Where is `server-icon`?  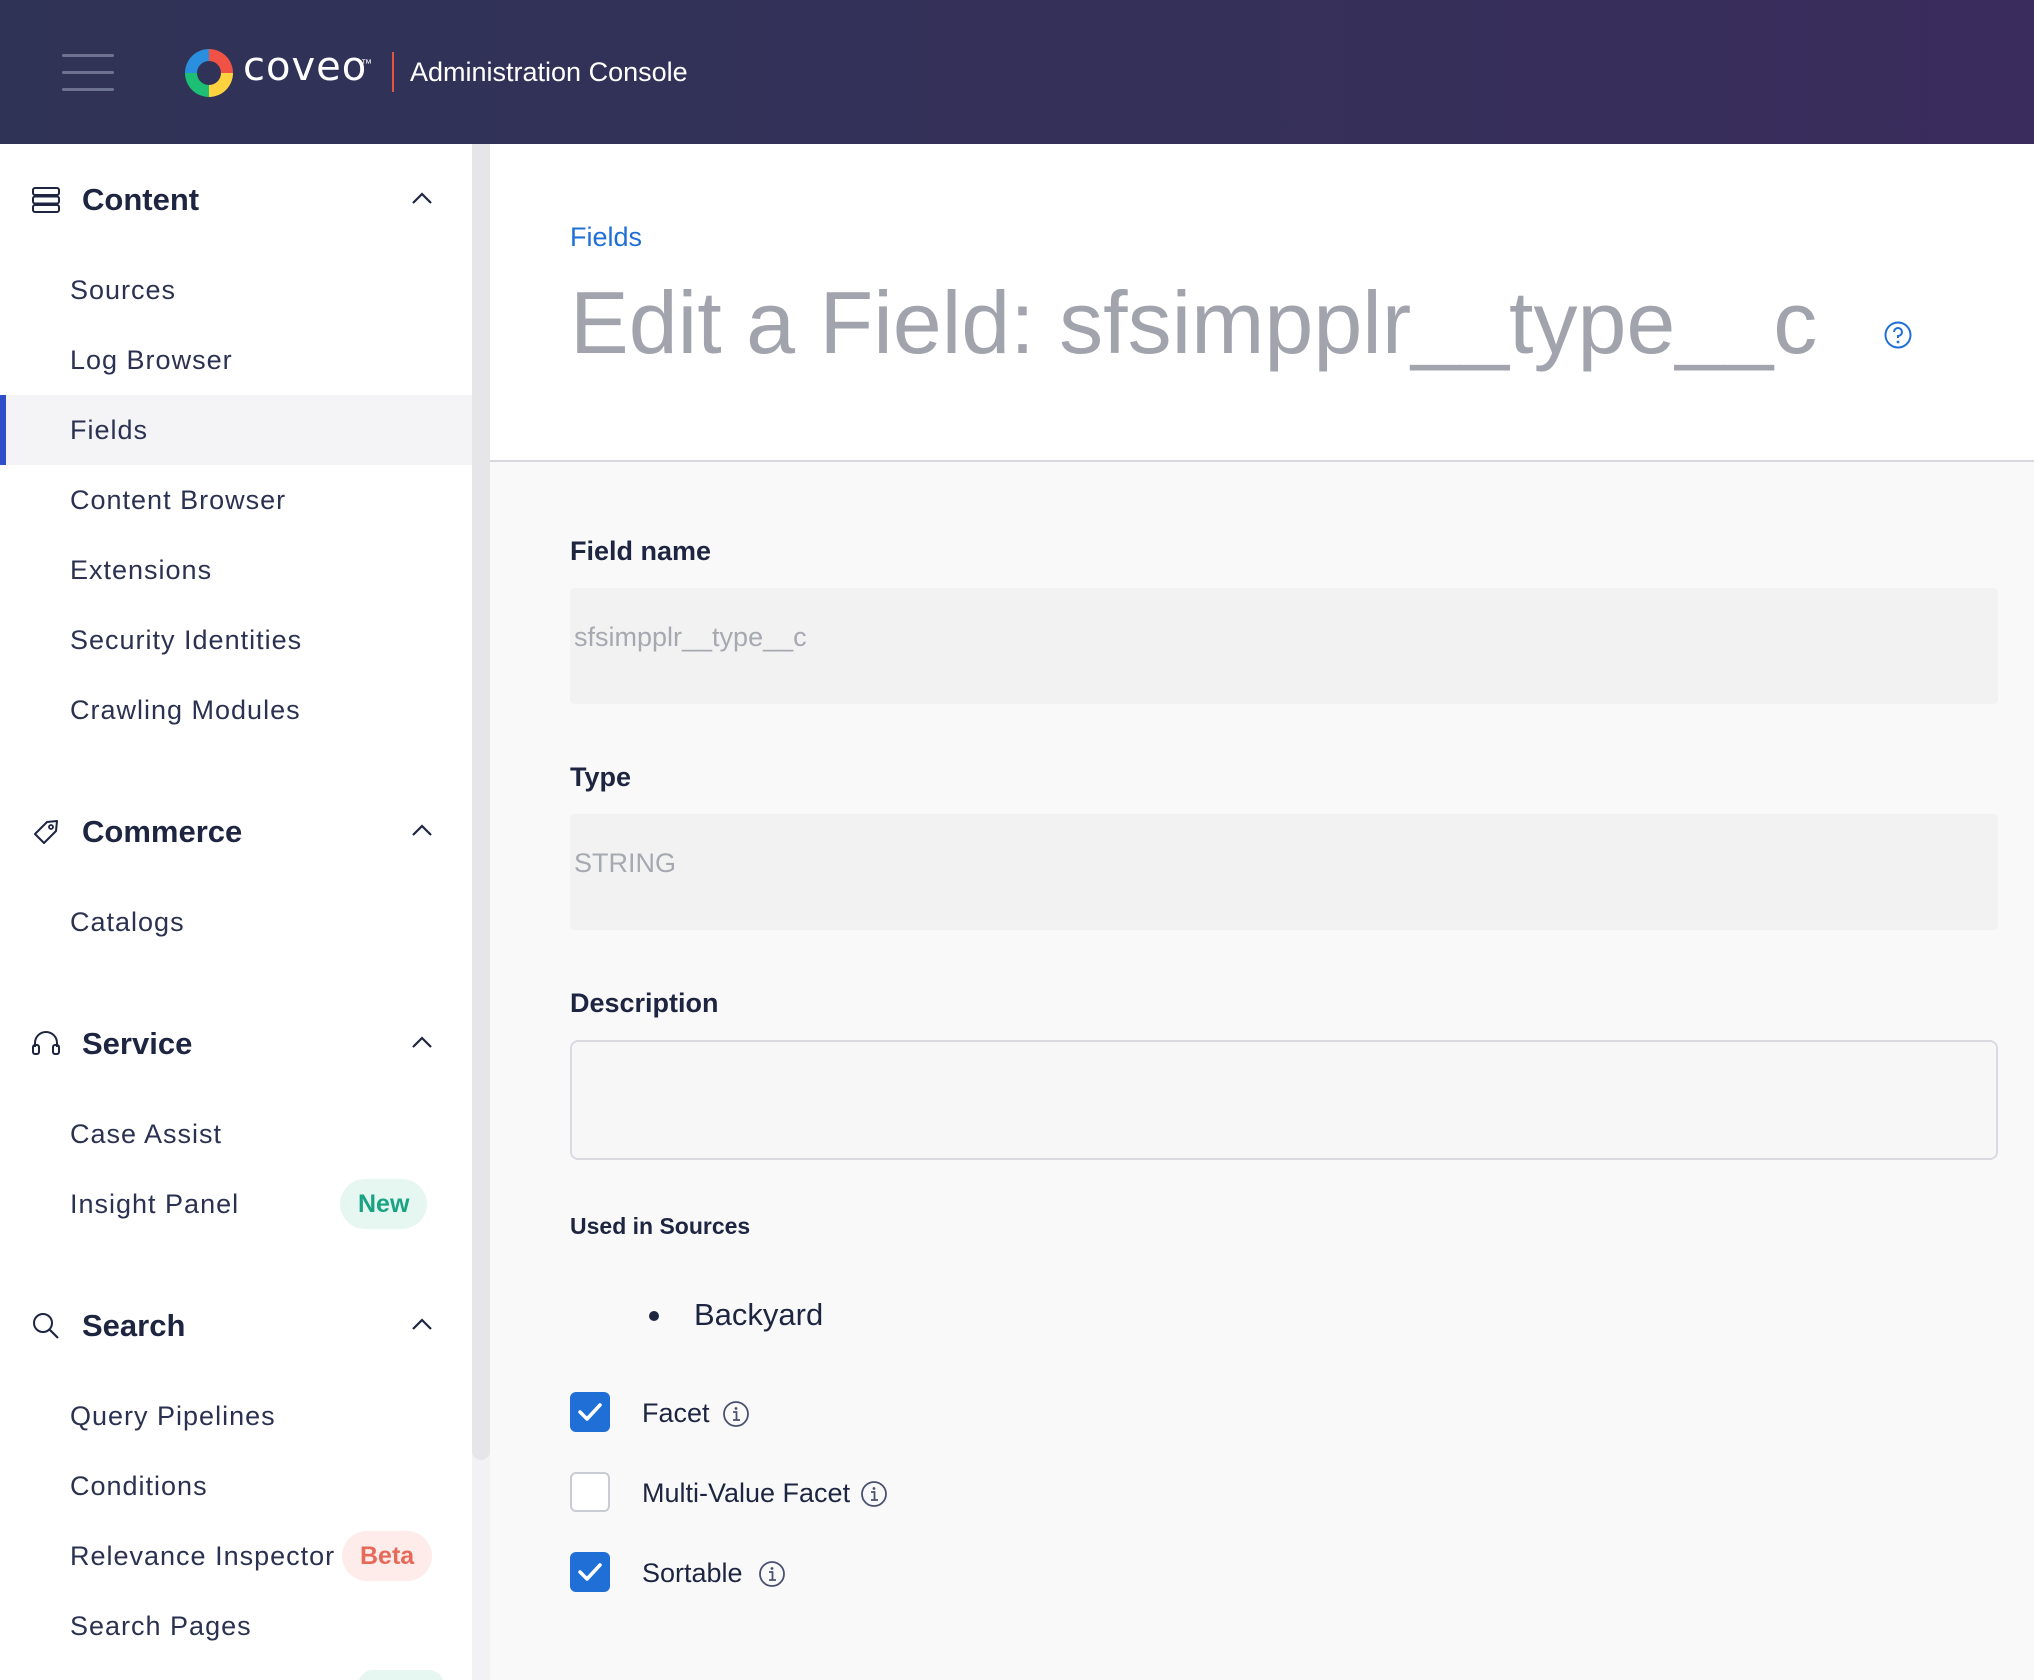 server-icon is located at coordinates (46, 200).